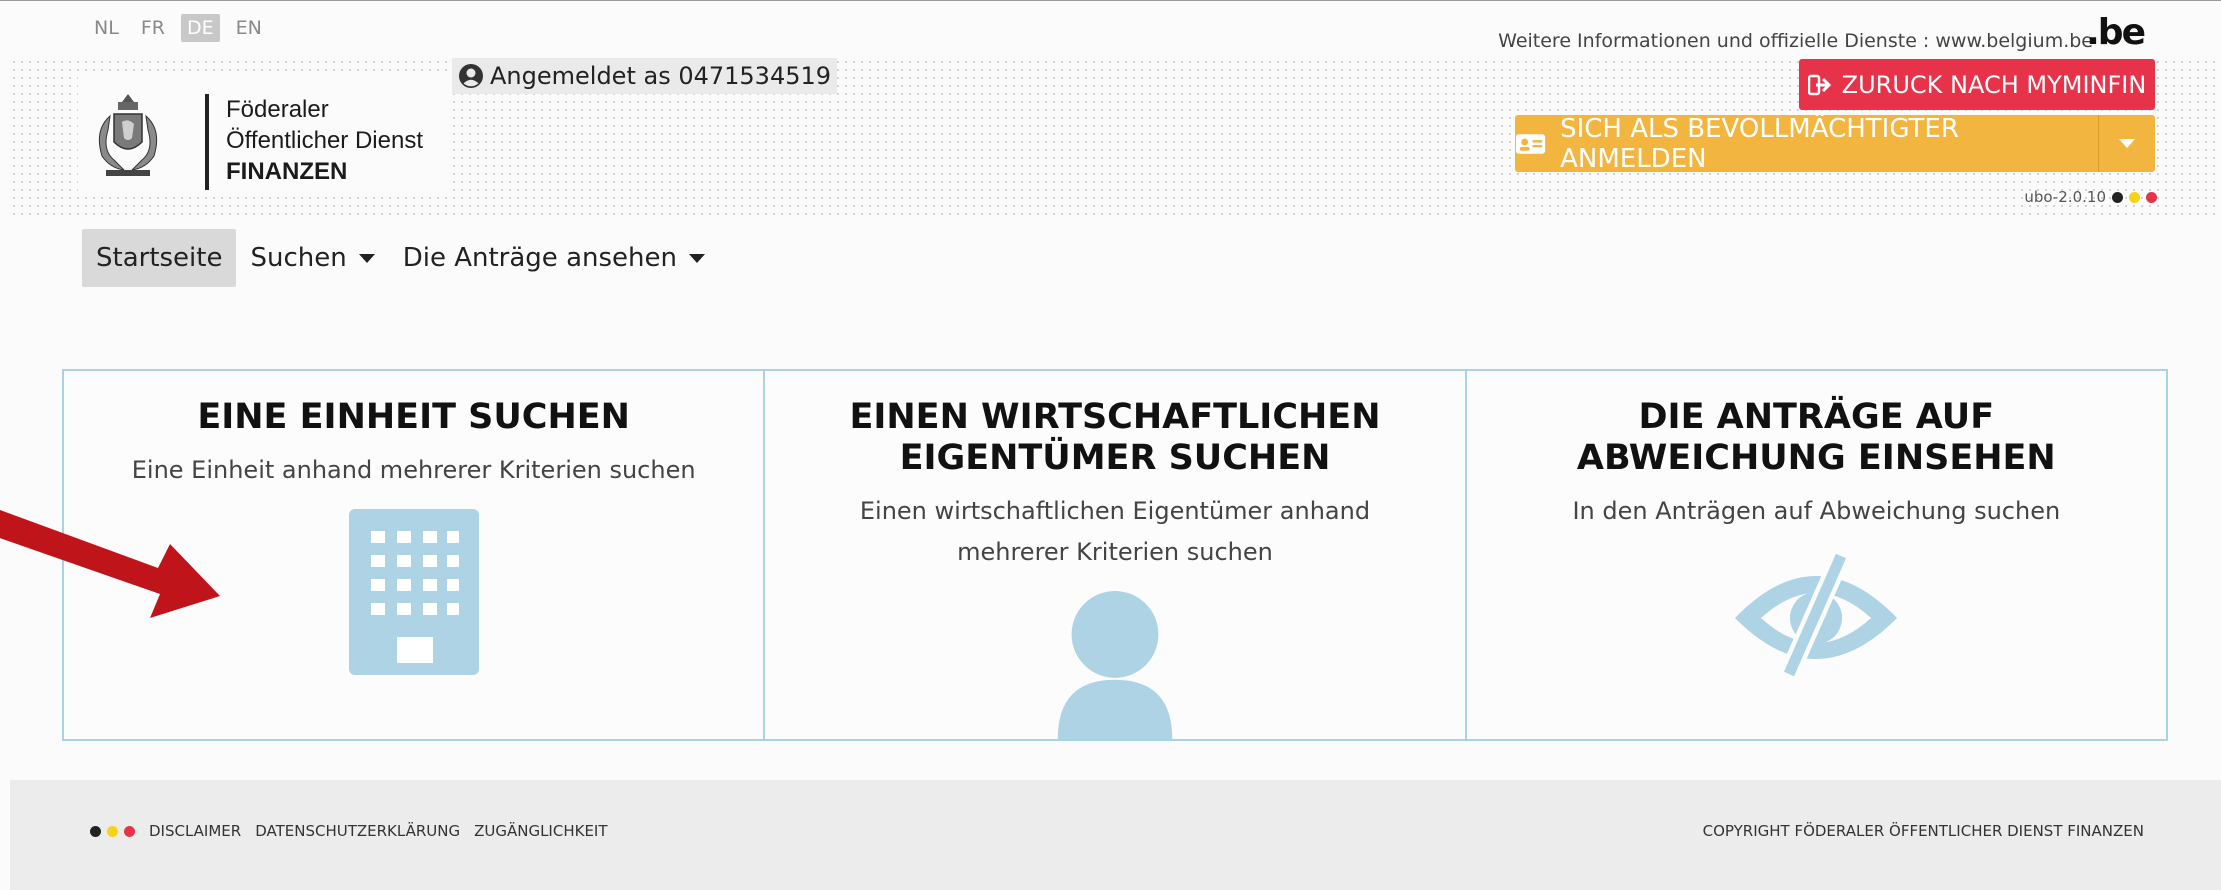  Describe the element at coordinates (471, 76) in the screenshot. I see `user-circle-icon` at that location.